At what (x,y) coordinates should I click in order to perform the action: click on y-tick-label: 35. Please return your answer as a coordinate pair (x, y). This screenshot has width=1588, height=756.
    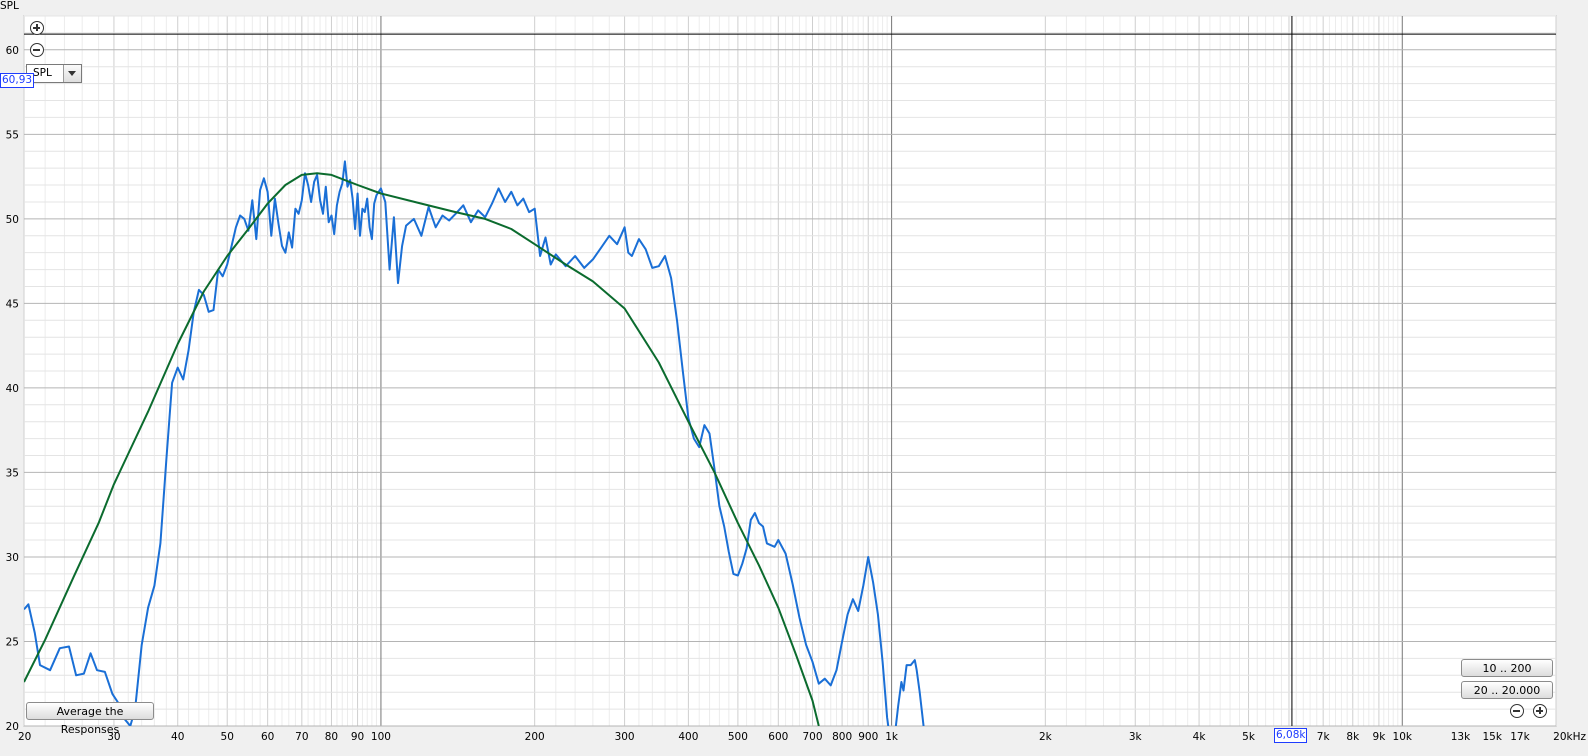
    Looking at the image, I should click on (12, 473).